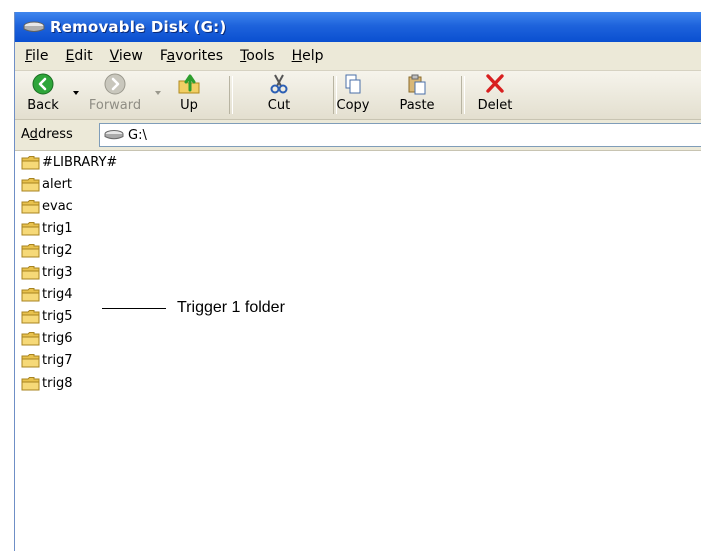 The image size is (701, 551). Describe the element at coordinates (138, 27) in the screenshot. I see `window-title: Removable Disk (G:)` at that location.